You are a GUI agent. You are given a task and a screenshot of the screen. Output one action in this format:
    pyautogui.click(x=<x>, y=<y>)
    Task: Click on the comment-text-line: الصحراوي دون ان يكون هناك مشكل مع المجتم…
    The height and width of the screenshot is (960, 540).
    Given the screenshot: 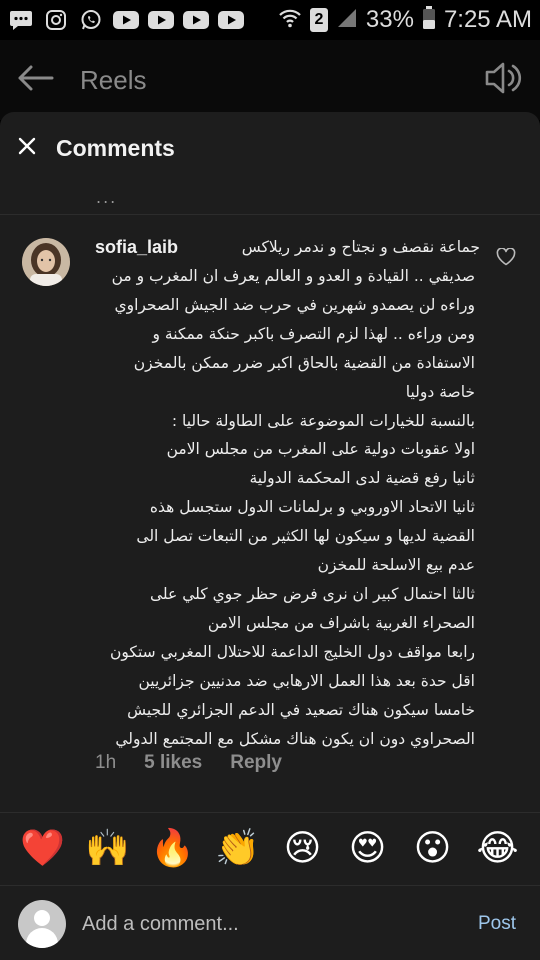 What is the action you would take?
    pyautogui.click(x=295, y=738)
    